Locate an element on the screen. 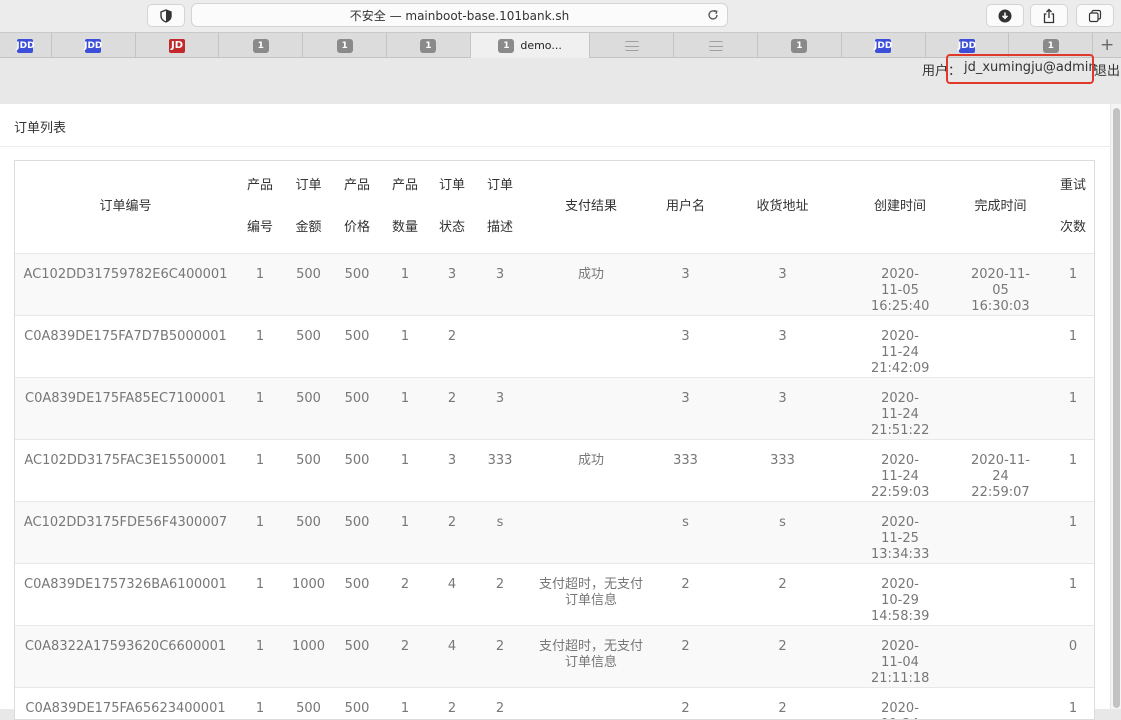 The height and width of the screenshot is (720, 1121). logout-link: 退出 is located at coordinates (1107, 69).